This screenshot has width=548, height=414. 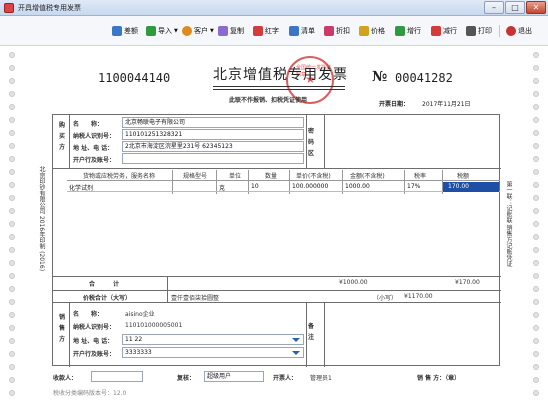 I want to click on print-label: 打印, so click(x=485, y=31).